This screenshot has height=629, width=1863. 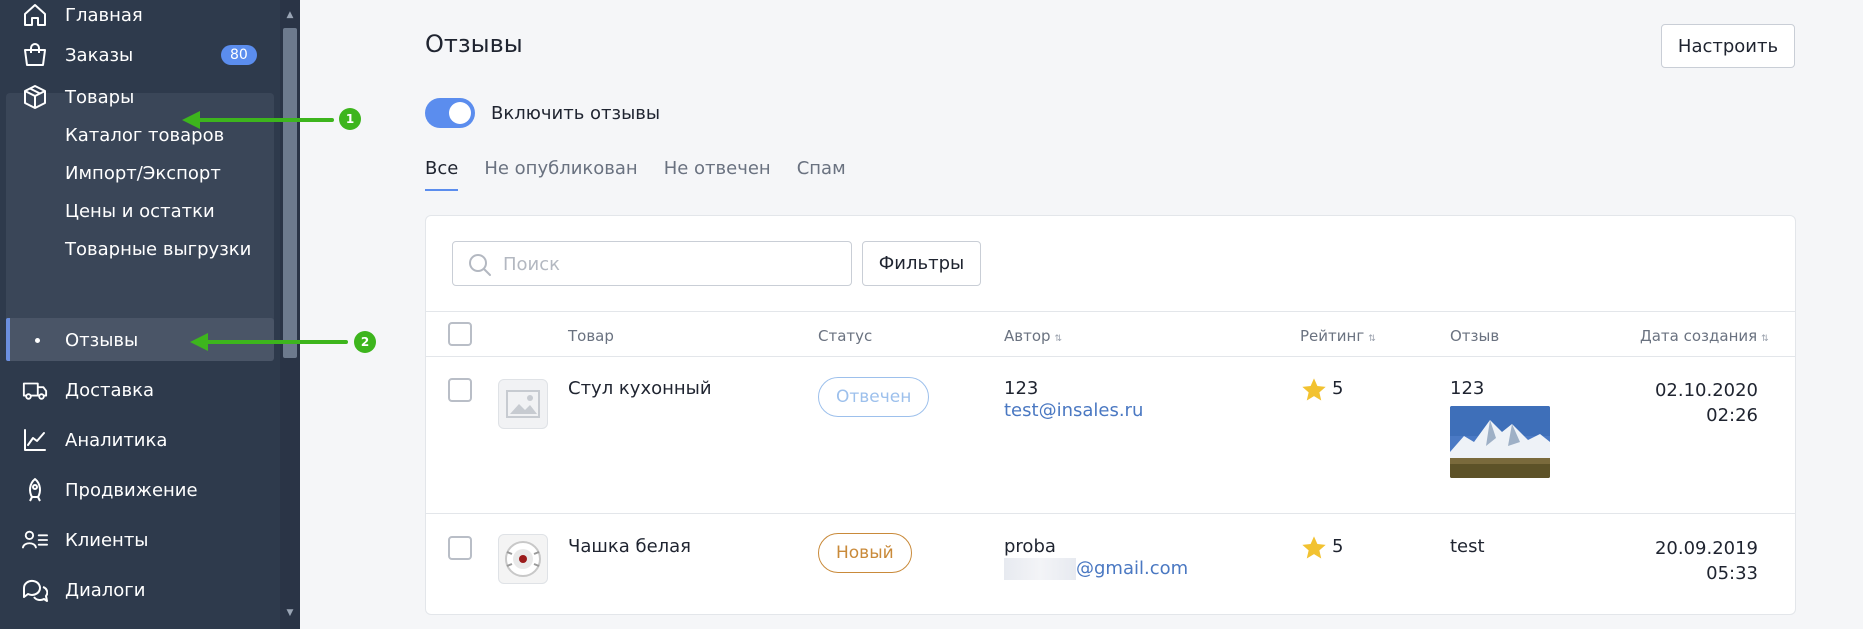 What do you see at coordinates (1732, 573) in the screenshot?
I see `created-date-time: 05:33` at bounding box center [1732, 573].